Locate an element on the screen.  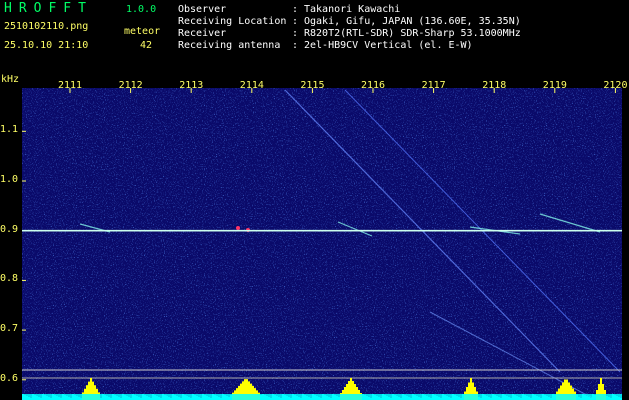
file-datetime: 25.10.10 21:10 is located at coordinates (46, 45).